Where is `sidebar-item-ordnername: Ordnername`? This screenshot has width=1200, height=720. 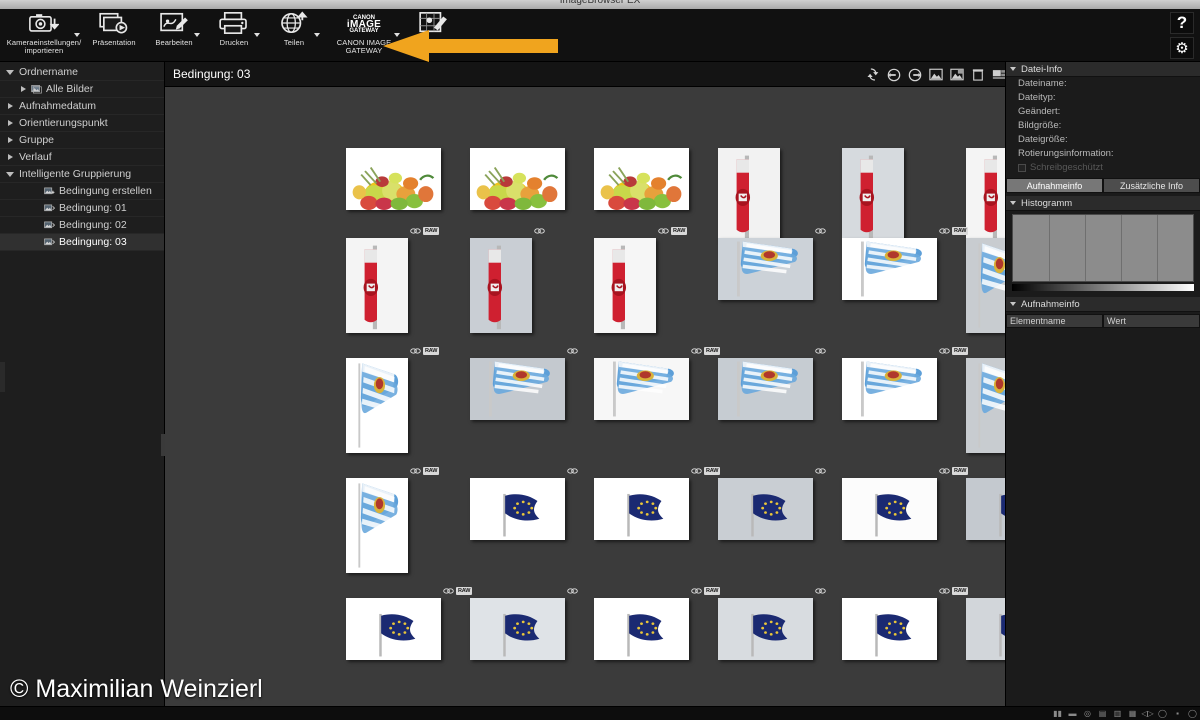
sidebar-item-ordnername: Ordnername is located at coordinates (82, 72).